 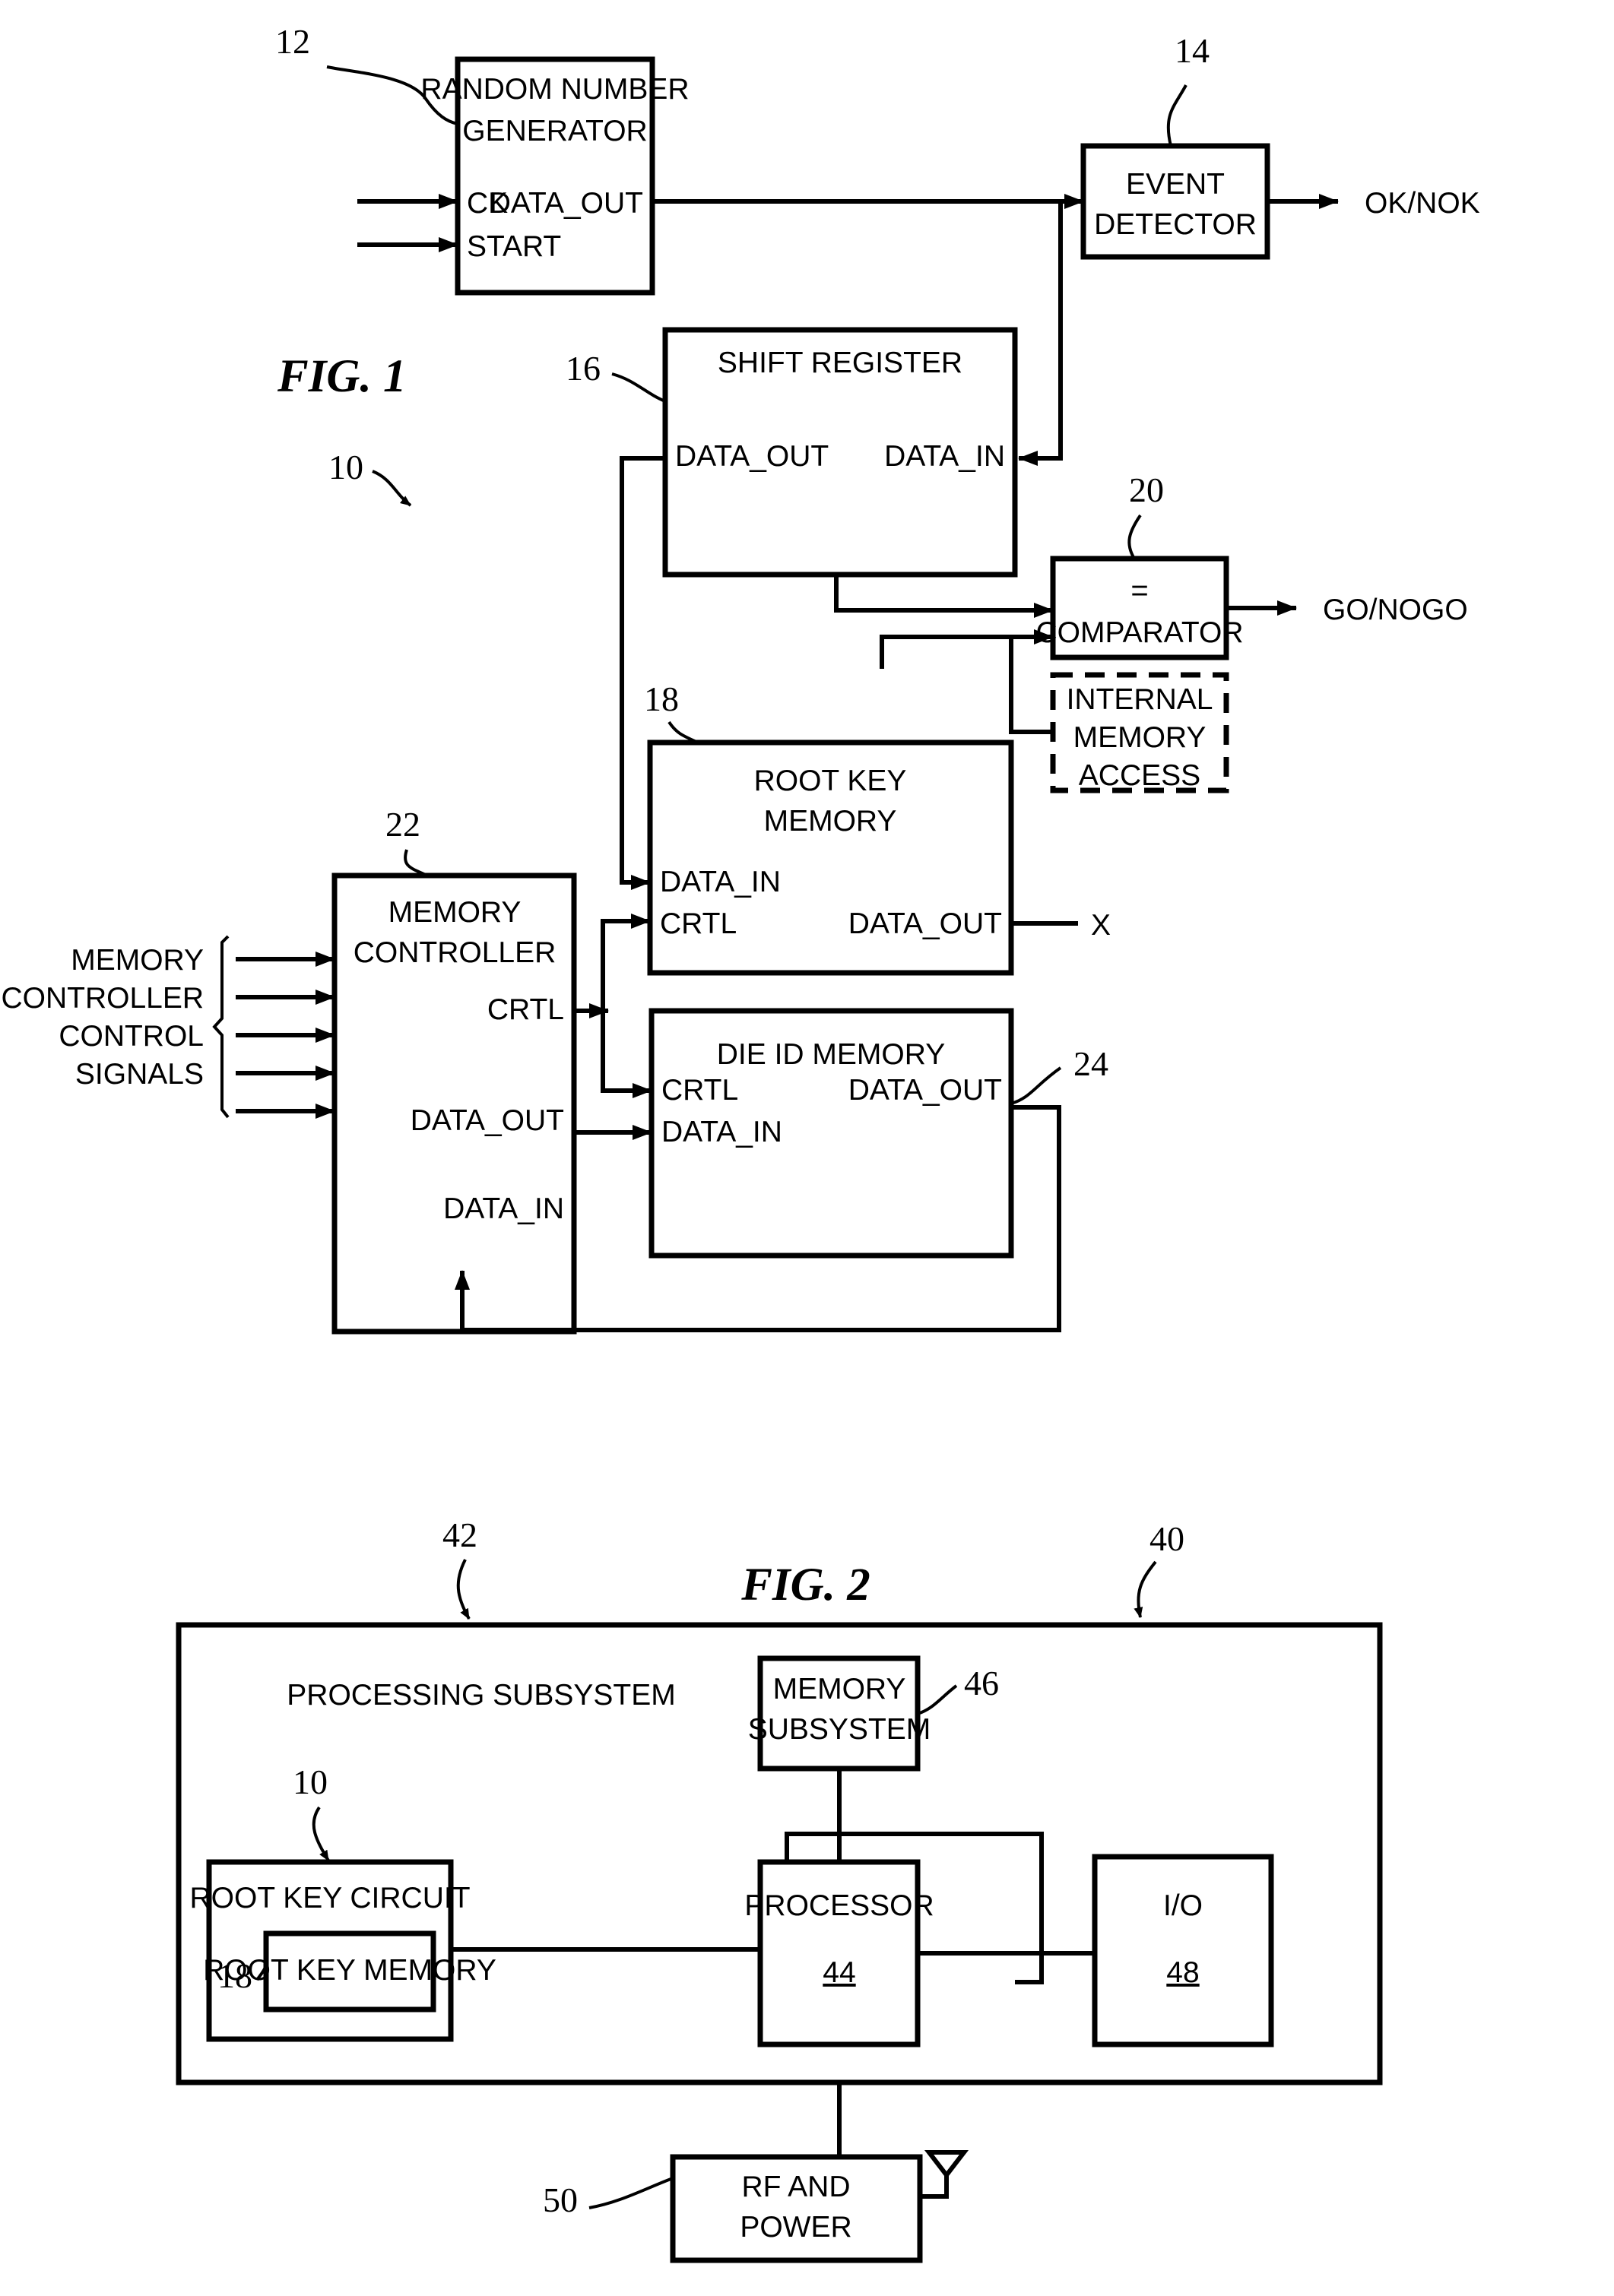 I want to click on fig2-caption: FIG. 2, so click(x=805, y=1585).